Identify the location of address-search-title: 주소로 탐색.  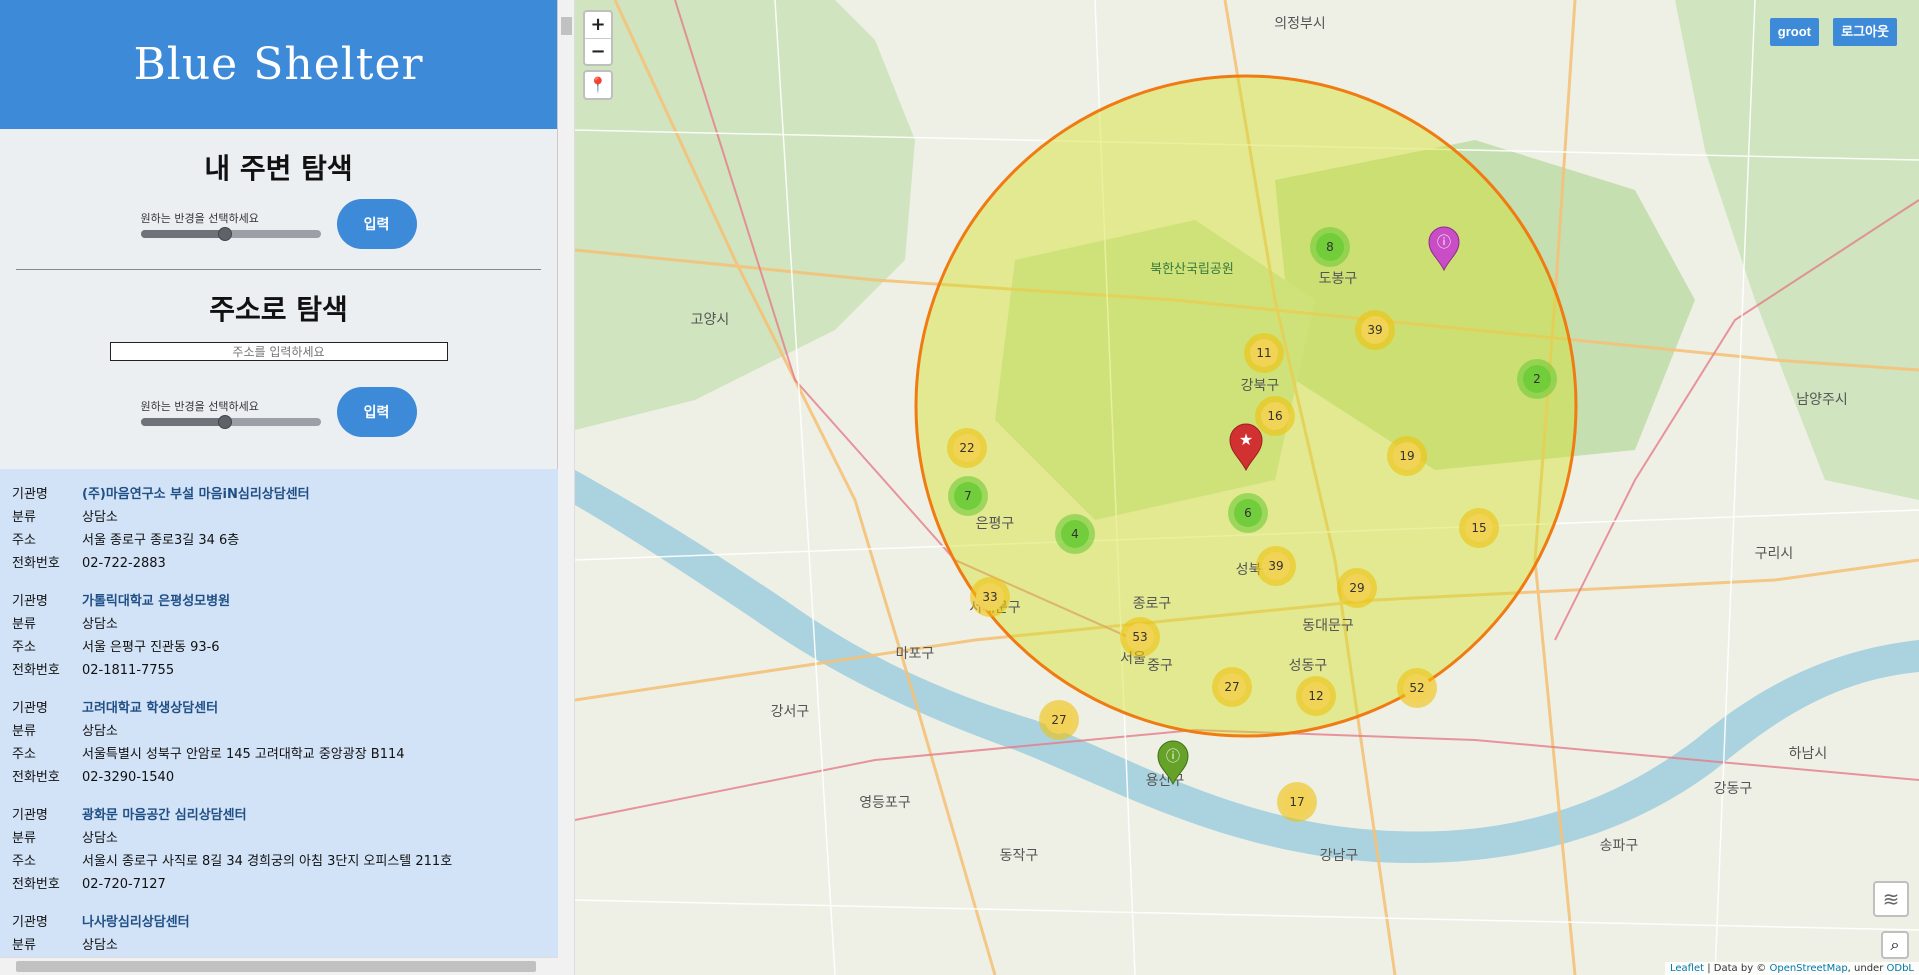
(278, 309).